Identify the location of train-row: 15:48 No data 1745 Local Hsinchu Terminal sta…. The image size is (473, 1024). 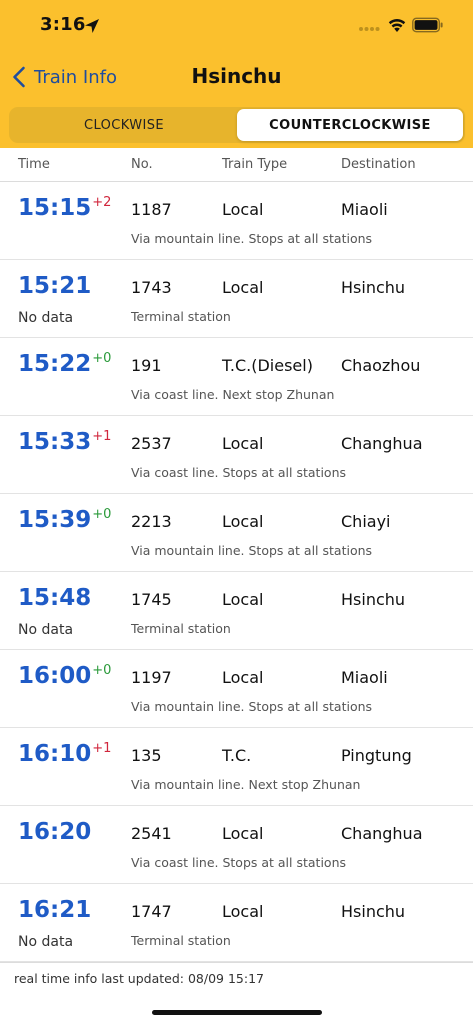
(236, 611).